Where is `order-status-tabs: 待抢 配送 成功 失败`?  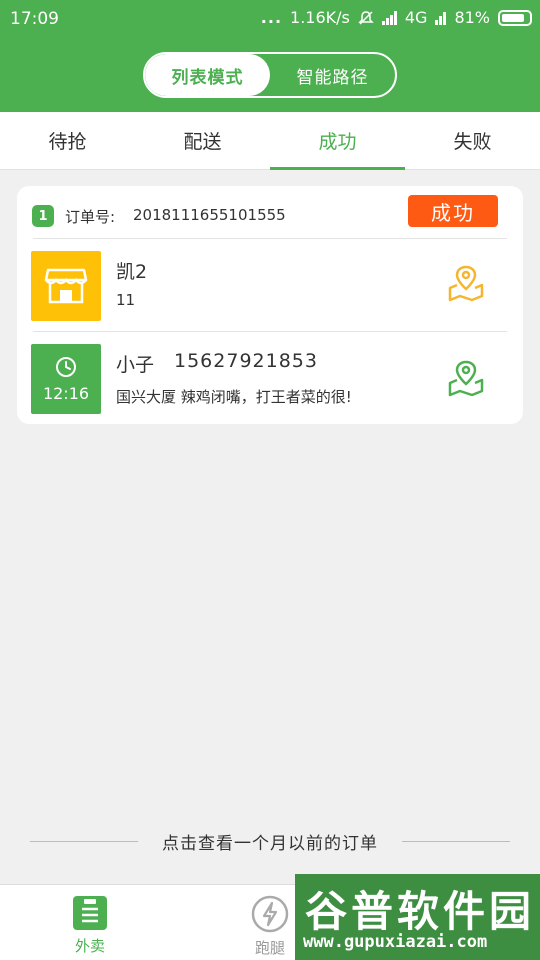
order-status-tabs: 待抢 配送 成功 失败 is located at coordinates (270, 141).